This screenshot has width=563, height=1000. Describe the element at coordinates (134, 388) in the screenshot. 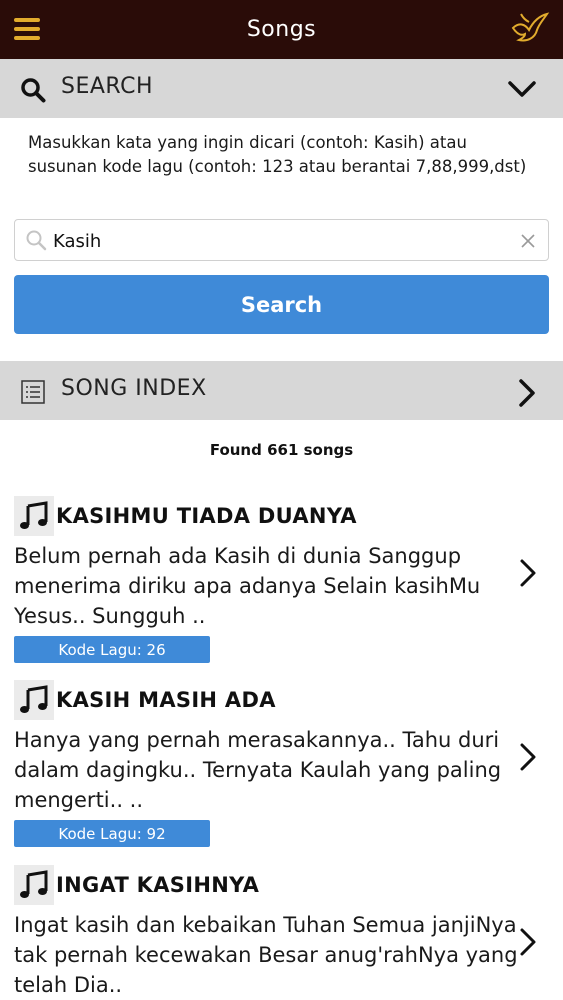

I see `song-index-label: SONG INDEX` at that location.